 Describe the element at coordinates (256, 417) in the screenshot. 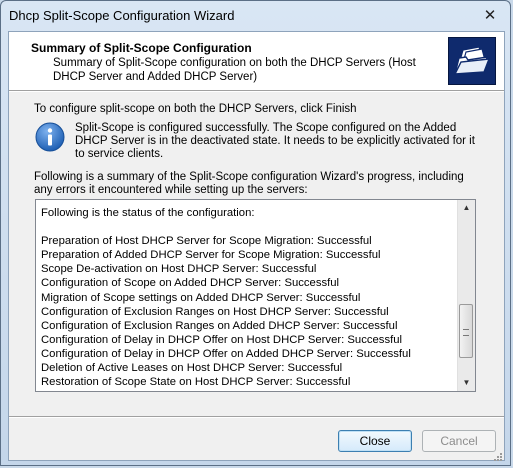

I see `footer-divider-highlight` at that location.